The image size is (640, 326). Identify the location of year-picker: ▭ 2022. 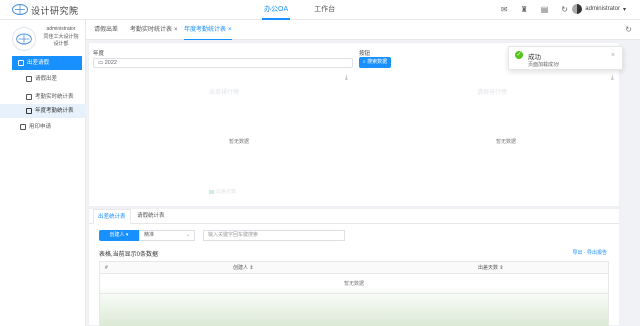
(223, 63).